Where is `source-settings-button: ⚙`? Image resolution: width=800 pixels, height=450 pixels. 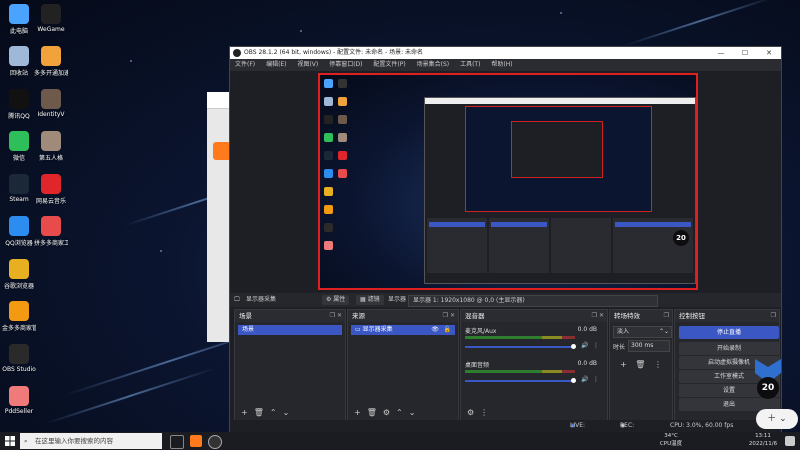
source-settings-button: ⚙ is located at coordinates (386, 413).